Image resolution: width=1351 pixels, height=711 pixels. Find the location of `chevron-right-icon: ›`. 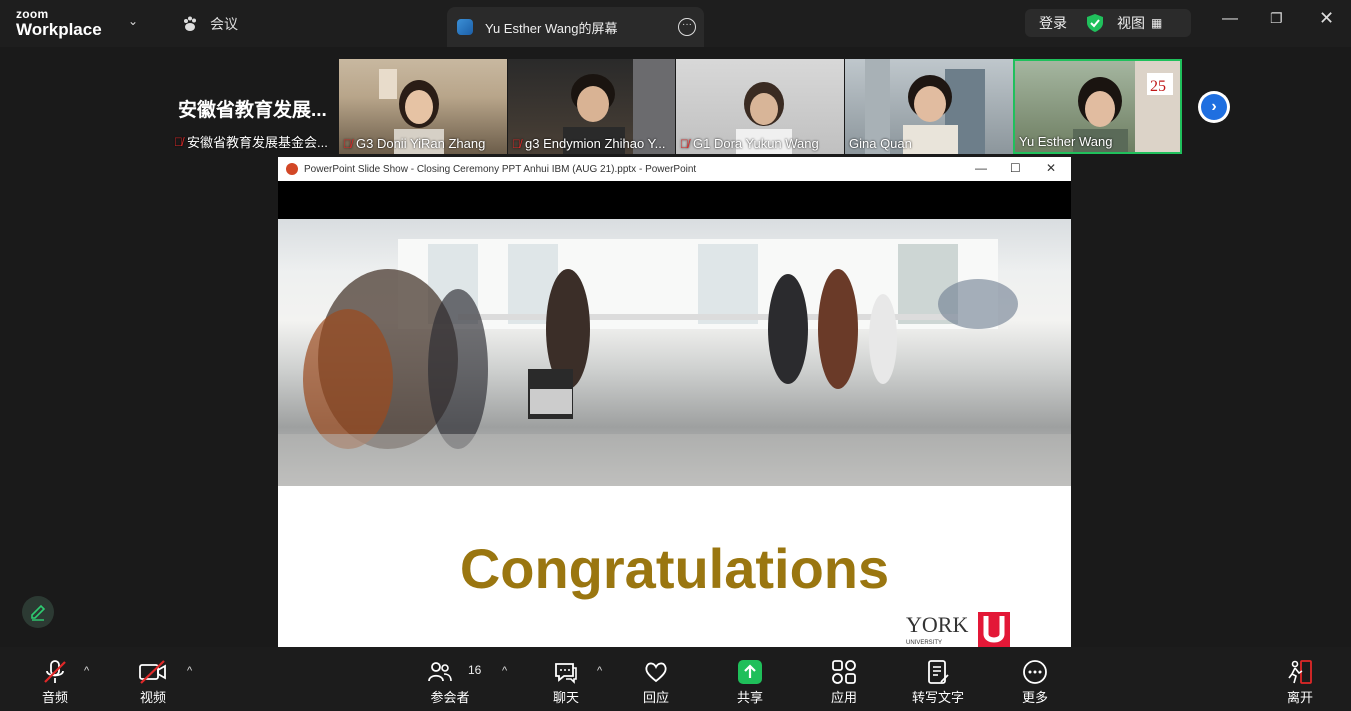

chevron-right-icon: › is located at coordinates (1214, 107).